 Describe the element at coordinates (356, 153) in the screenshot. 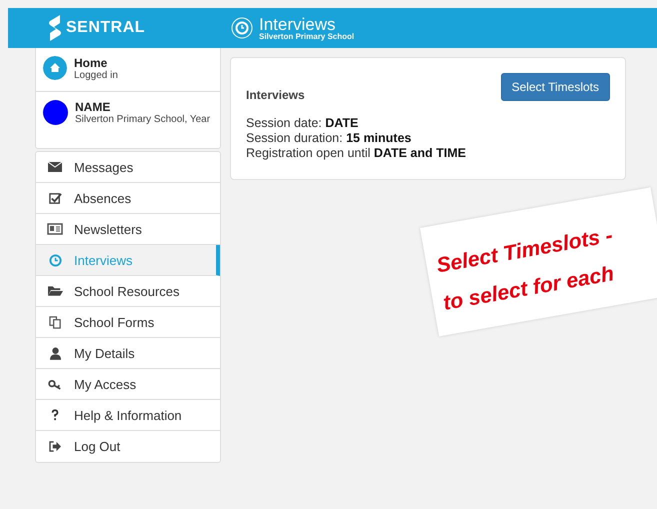

I see `session-info: Registration open until DATE and TIME` at that location.